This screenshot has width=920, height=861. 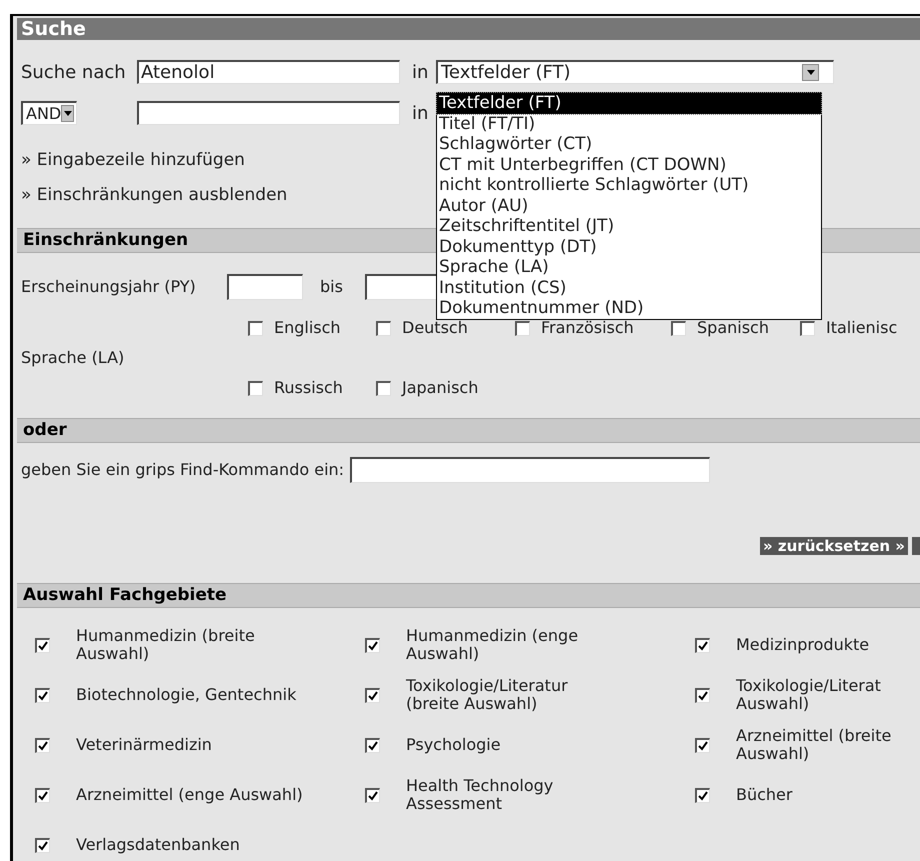 What do you see at coordinates (182, 470) in the screenshot?
I see `find-command-label: geben Sie ein grips Find-Kommando ein:` at bounding box center [182, 470].